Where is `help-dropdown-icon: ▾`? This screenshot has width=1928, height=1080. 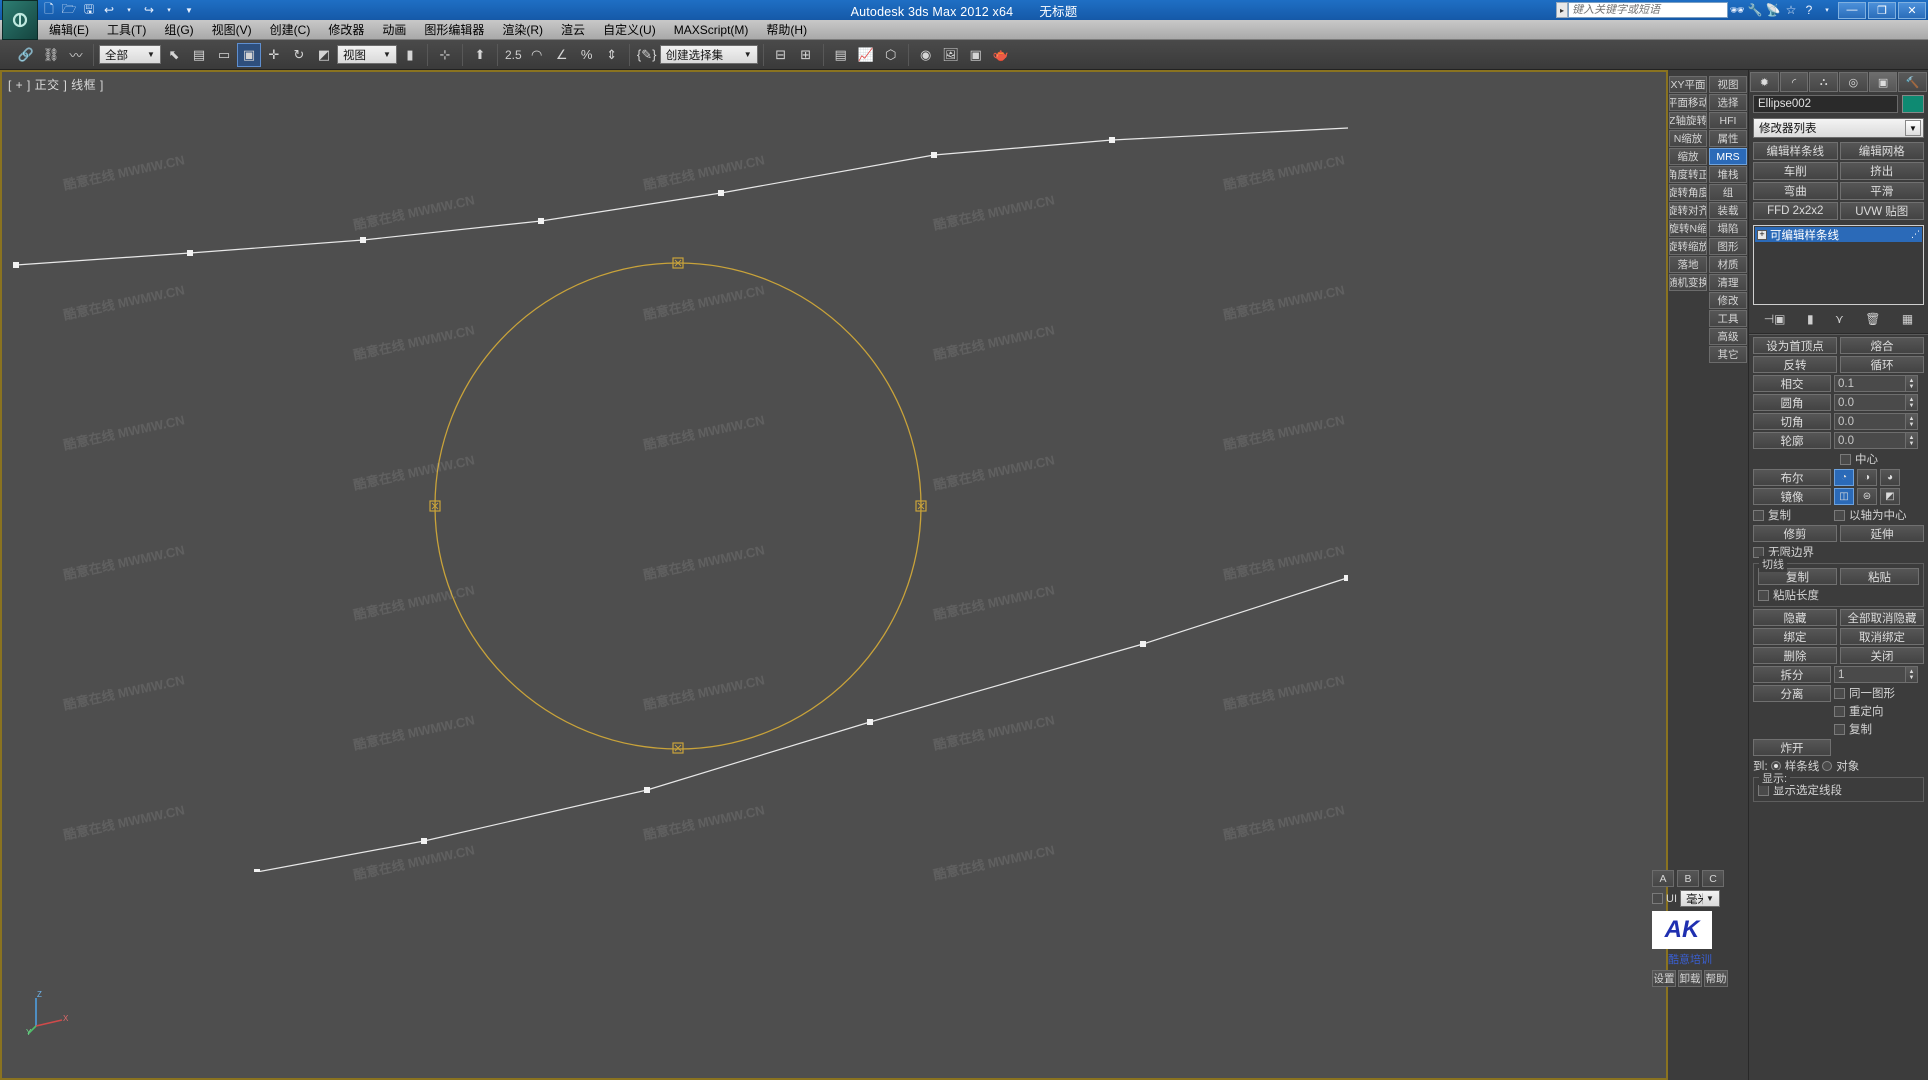
help-dropdown-icon: ▾ is located at coordinates (1827, 10).